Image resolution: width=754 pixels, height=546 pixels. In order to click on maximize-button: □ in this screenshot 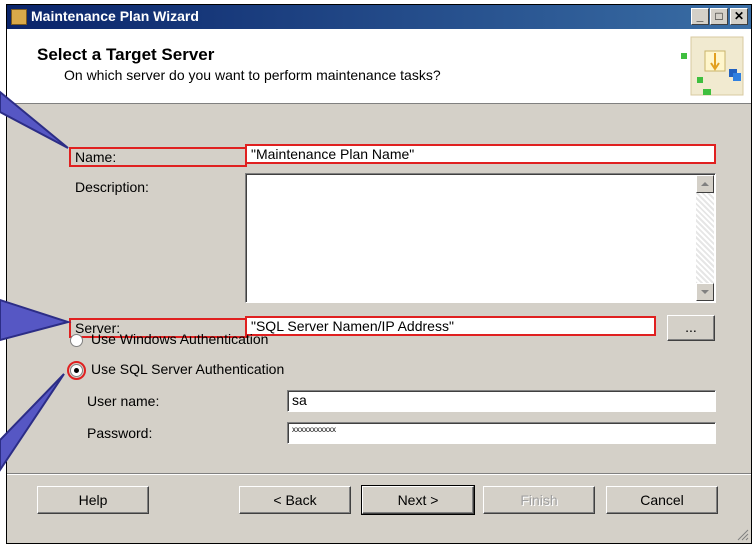, I will do `click(719, 16)`.